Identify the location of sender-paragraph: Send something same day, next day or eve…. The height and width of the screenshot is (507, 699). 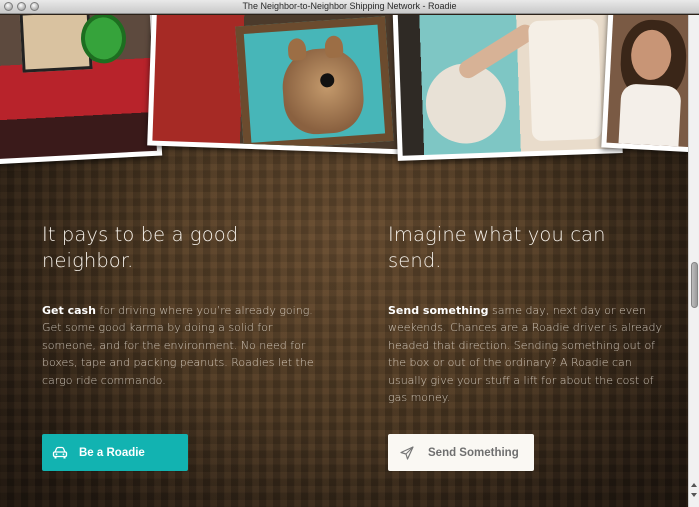
(525, 354).